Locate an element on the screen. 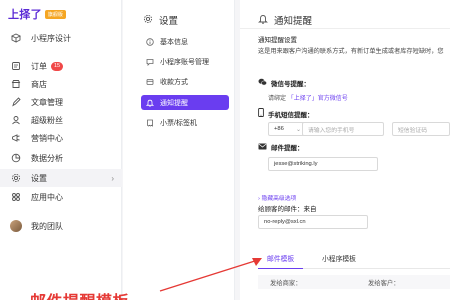 The image size is (450, 300). template-tabs: 邮件模板 小程序模板 is located at coordinates (354, 258).